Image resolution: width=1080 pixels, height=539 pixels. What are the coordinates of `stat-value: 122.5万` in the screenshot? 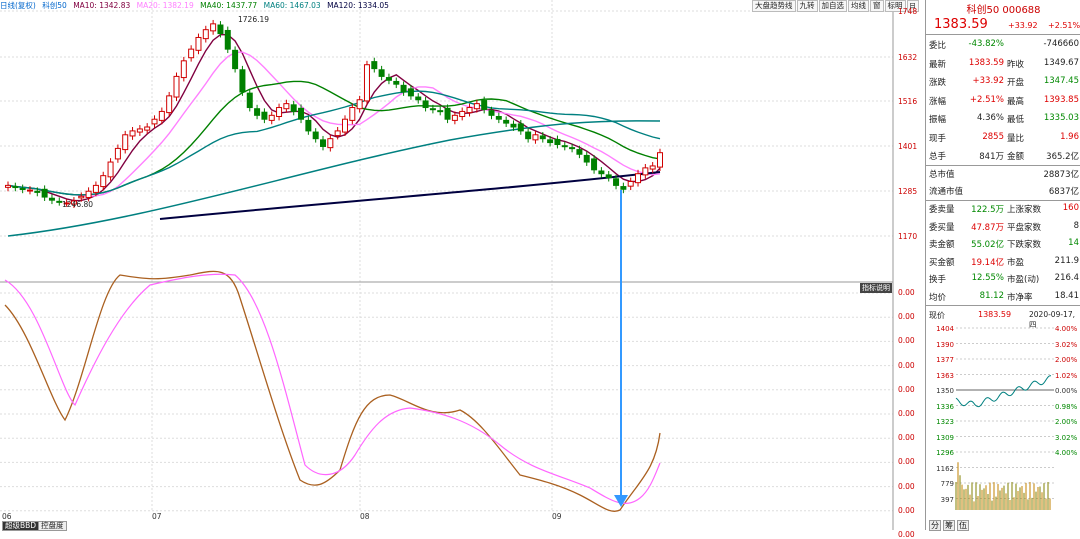 It's located at (987, 210).